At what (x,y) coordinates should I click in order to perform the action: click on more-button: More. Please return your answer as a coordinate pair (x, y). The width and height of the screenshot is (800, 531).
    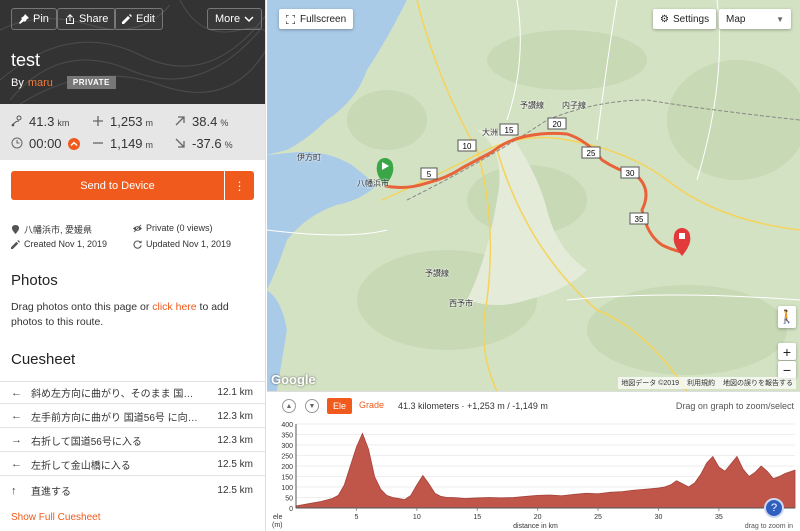
    Looking at the image, I should click on (235, 19).